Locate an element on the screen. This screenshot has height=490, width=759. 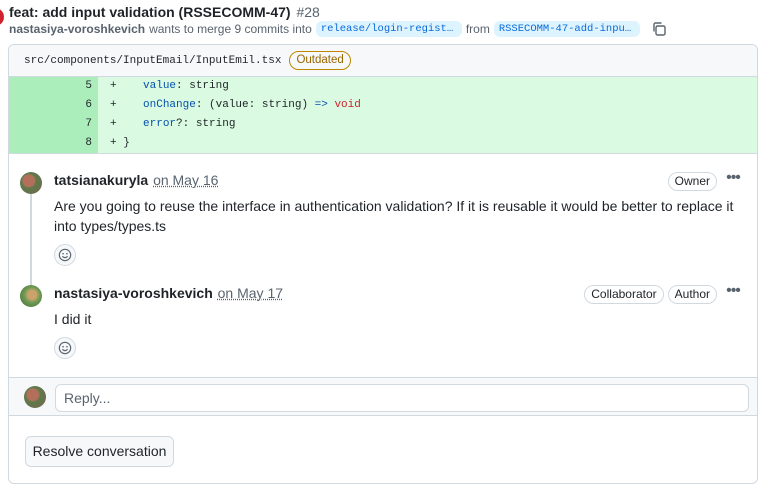
pr-title-text: feat: add input validation (RSSECOMM-47) is located at coordinates (150, 12).